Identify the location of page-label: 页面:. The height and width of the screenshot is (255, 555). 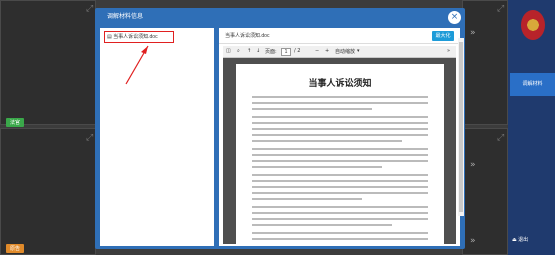
(271, 52).